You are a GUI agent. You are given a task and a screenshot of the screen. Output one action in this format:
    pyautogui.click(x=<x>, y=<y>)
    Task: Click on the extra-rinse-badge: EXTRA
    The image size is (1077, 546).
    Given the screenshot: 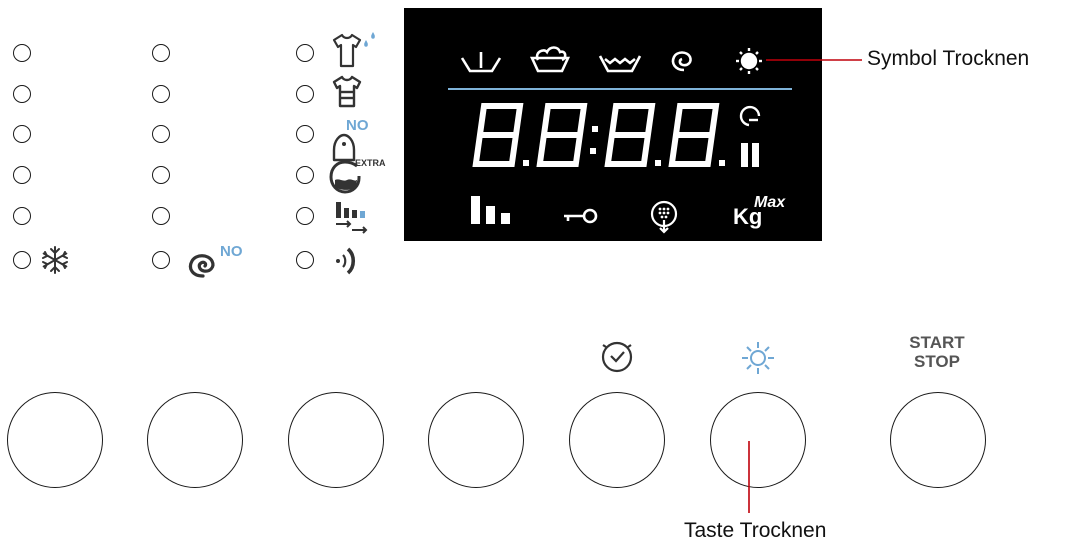 What is the action you would take?
    pyautogui.click(x=370, y=163)
    